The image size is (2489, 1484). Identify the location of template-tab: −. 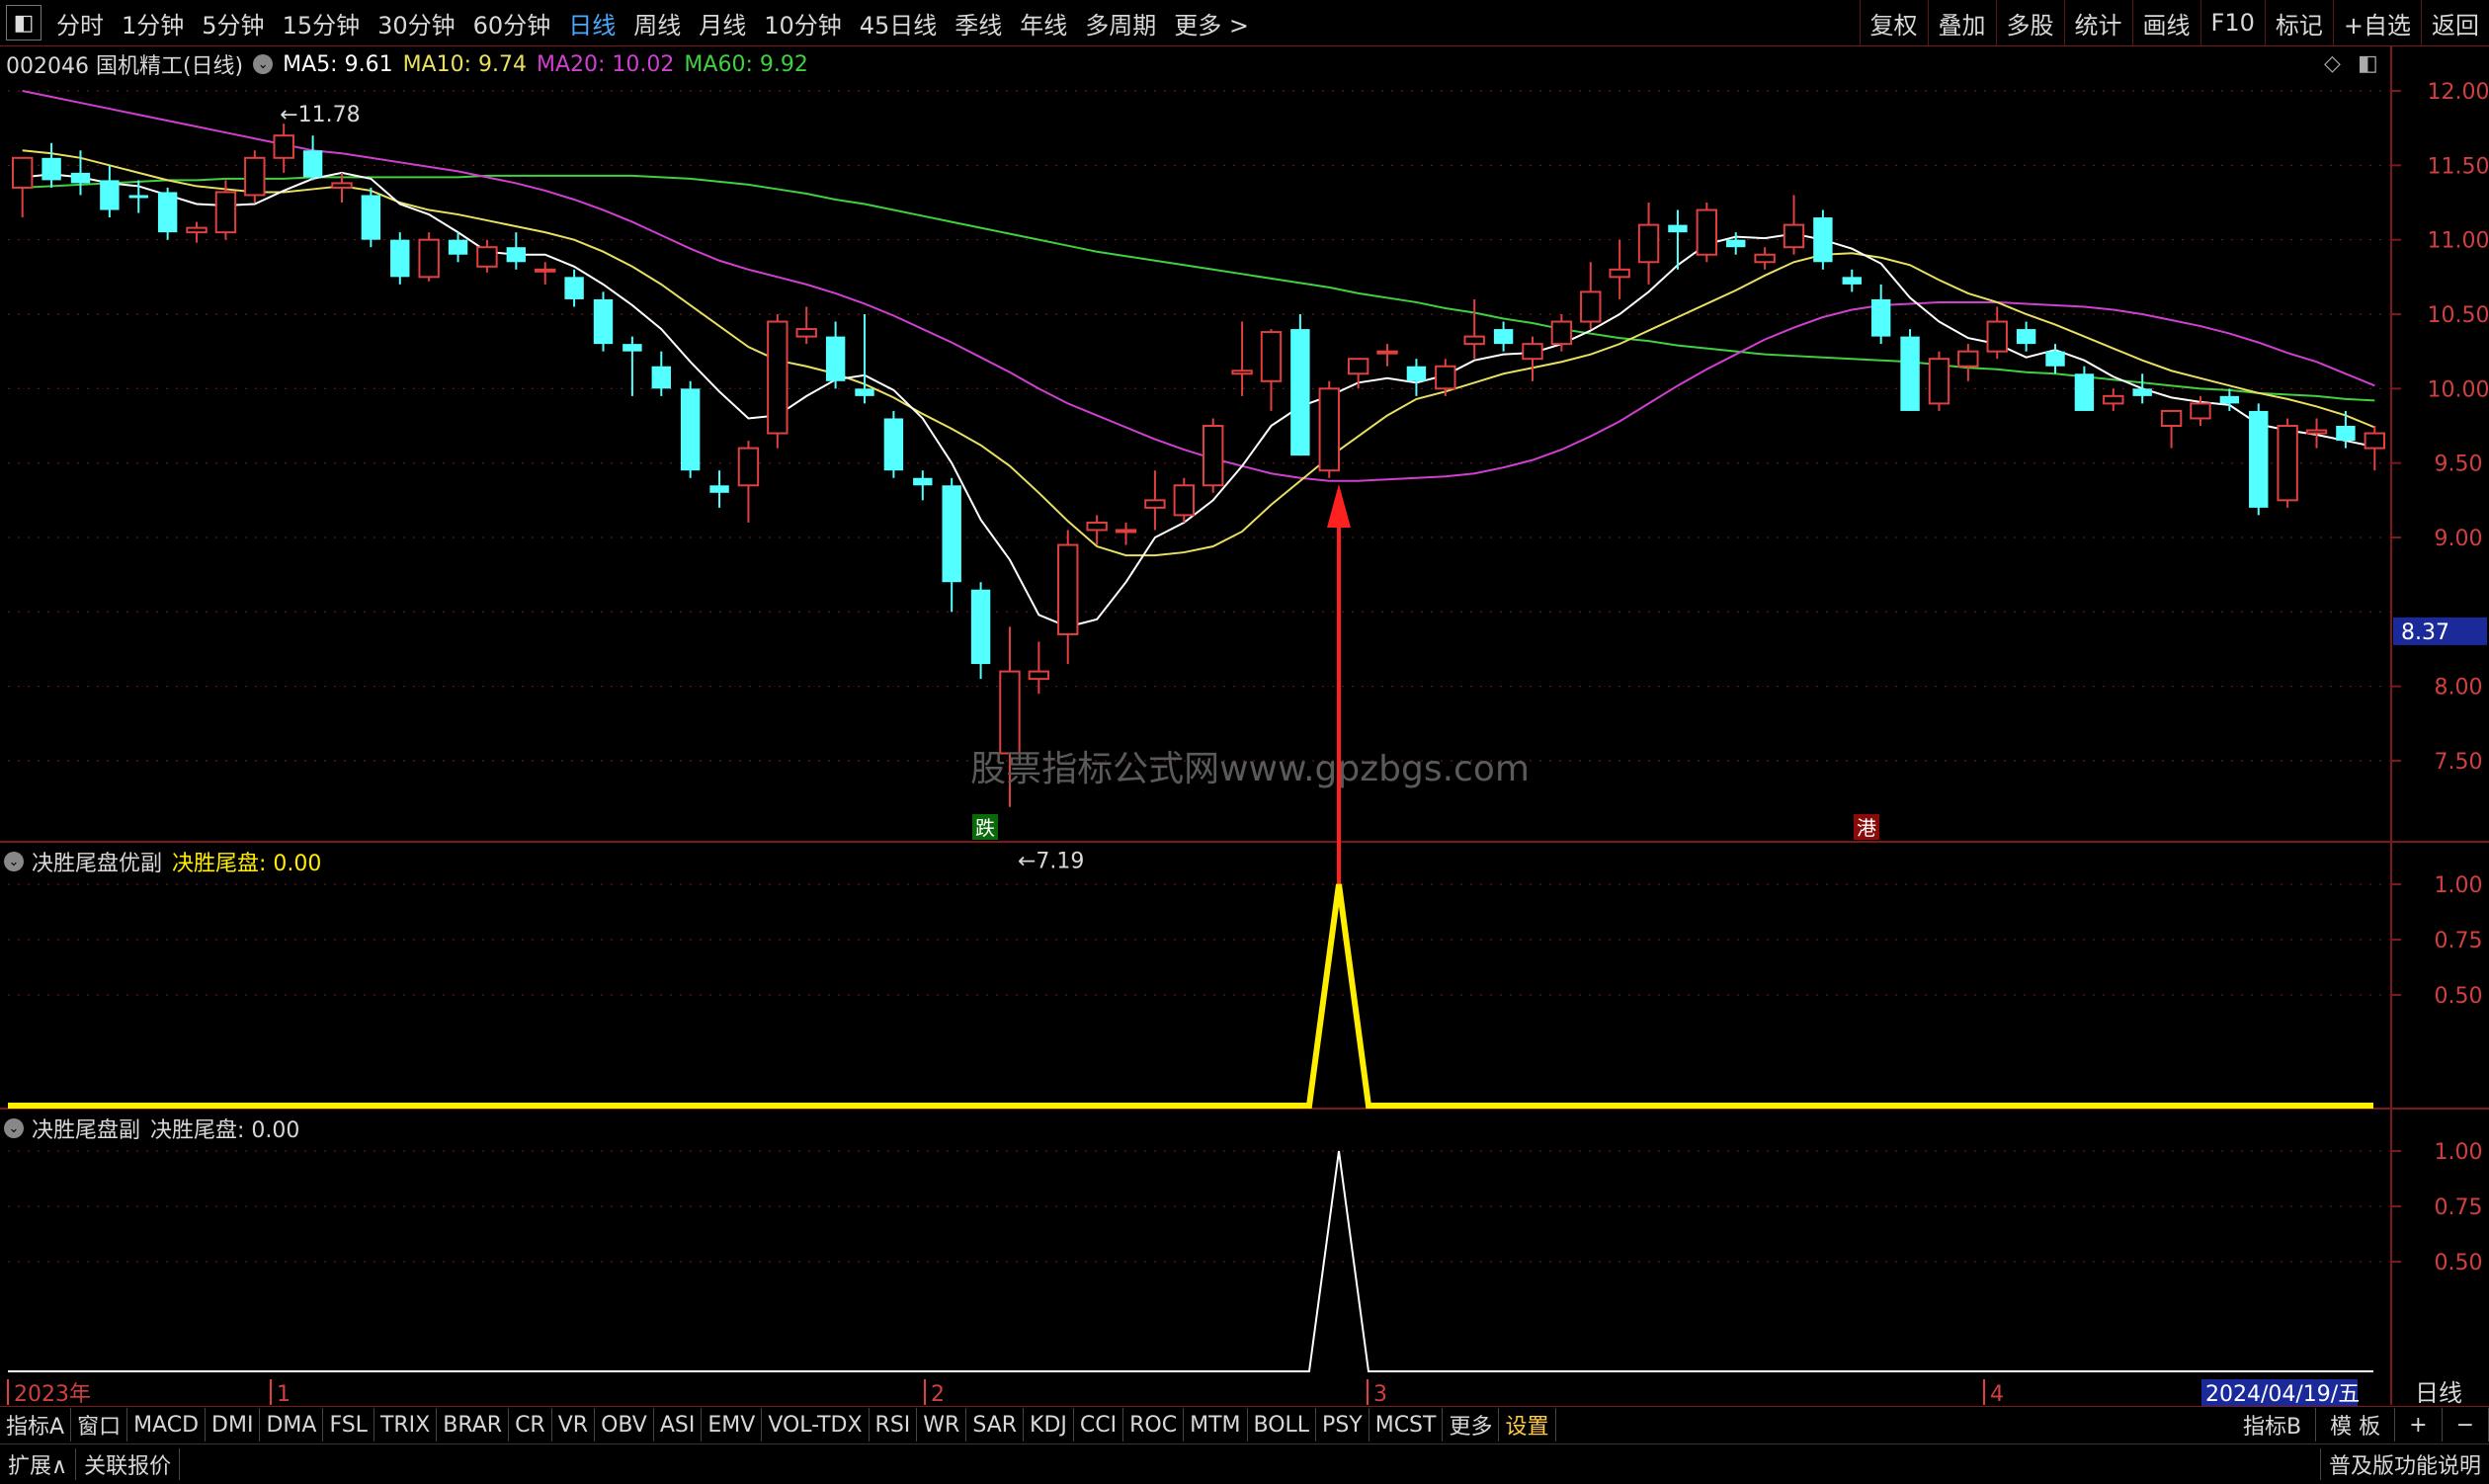
(2466, 1425).